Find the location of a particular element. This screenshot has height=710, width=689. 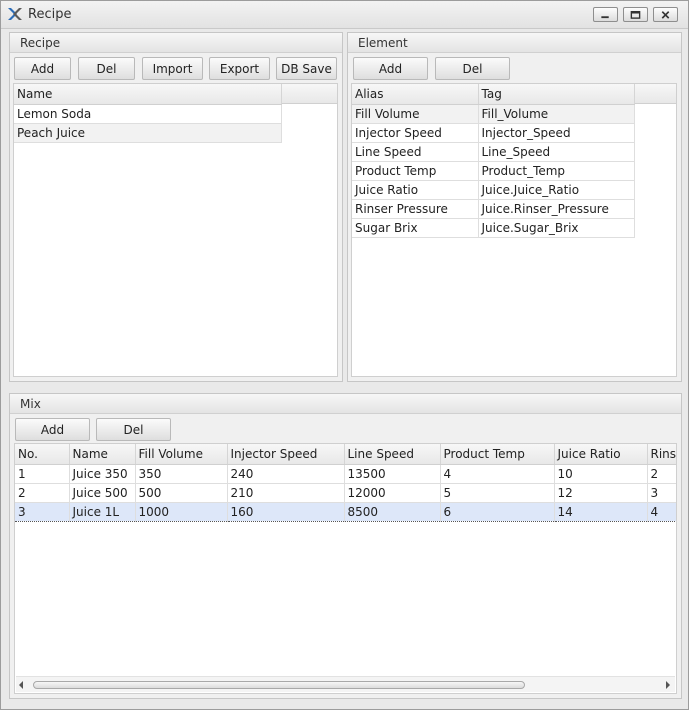

mix-col-product-temp: Product Temp is located at coordinates (497, 454).